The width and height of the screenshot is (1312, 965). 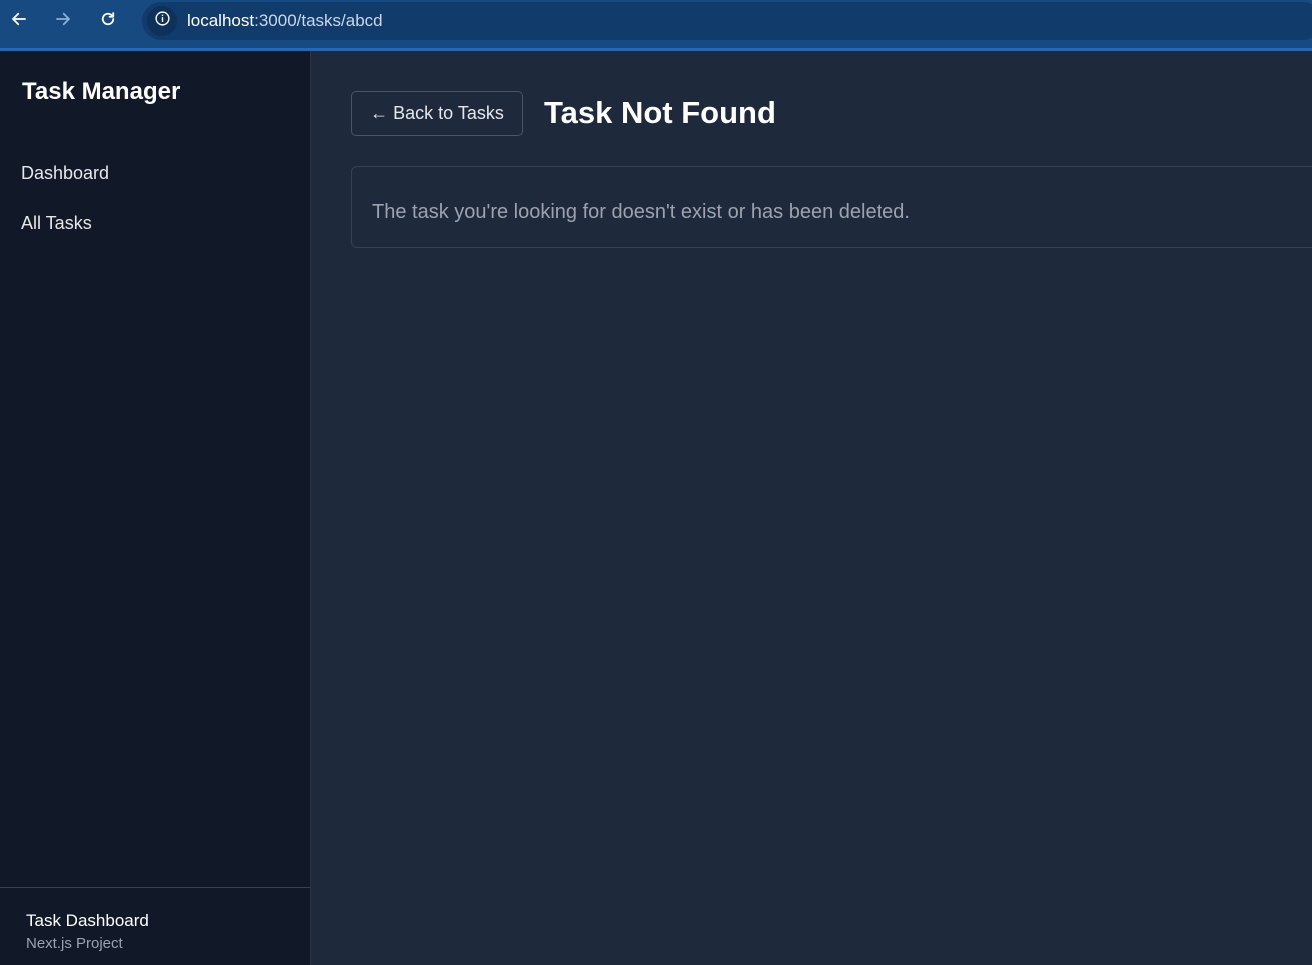 What do you see at coordinates (87, 920) in the screenshot?
I see `footer-title: Task Dashboard` at bounding box center [87, 920].